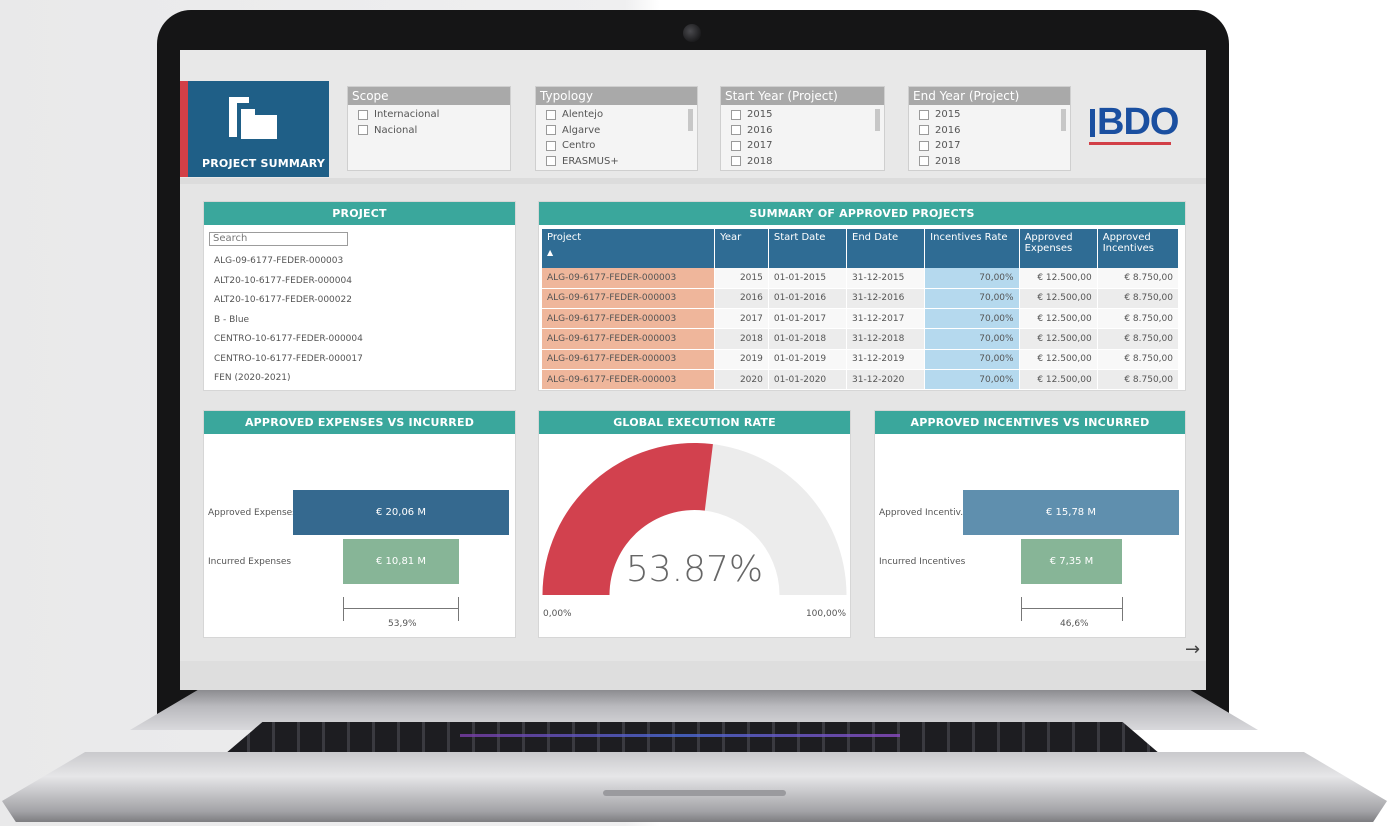  Describe the element at coordinates (359, 213) in the screenshot. I see `project-panel-title: PROJECT` at that location.